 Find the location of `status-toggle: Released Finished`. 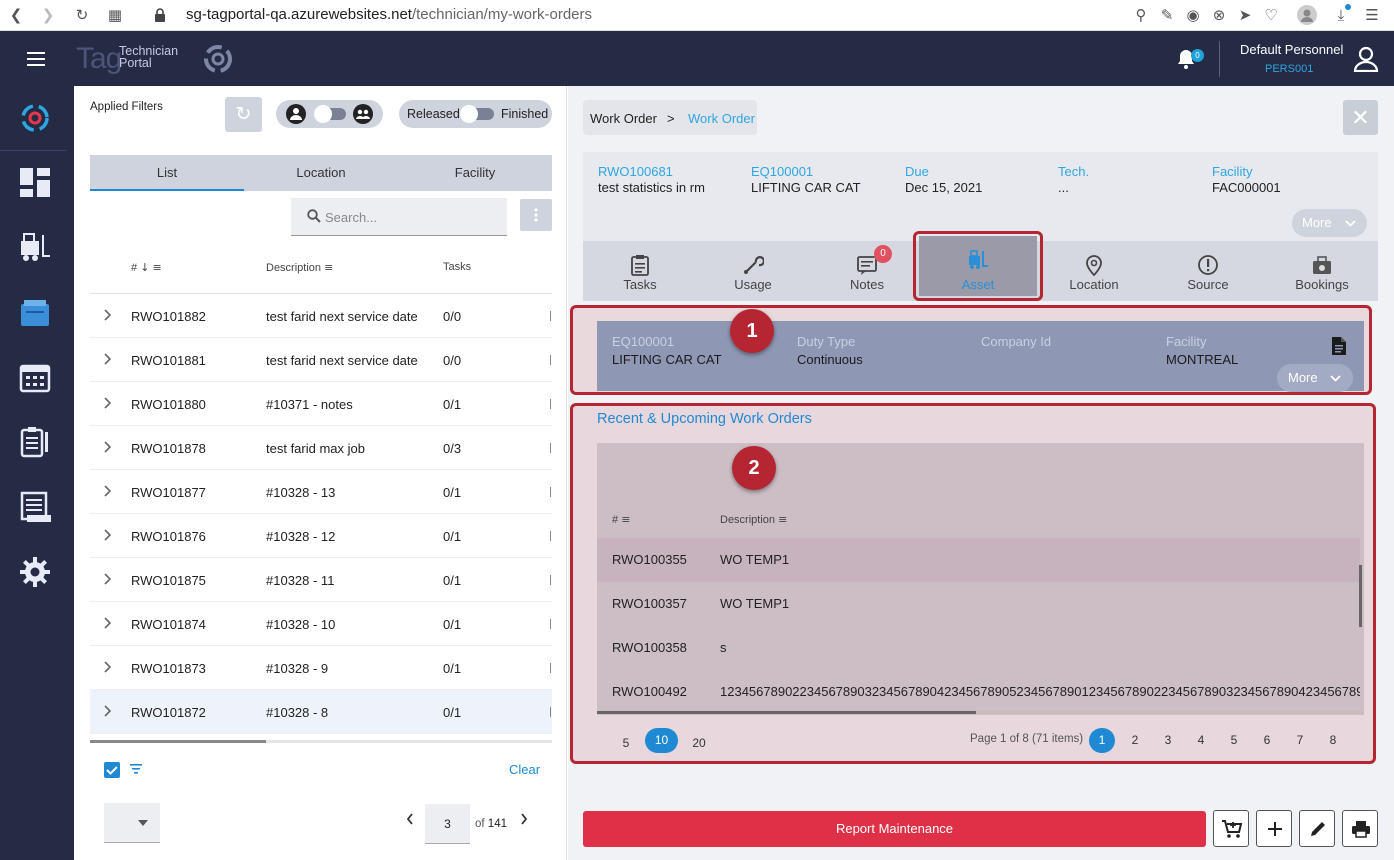

status-toggle: Released Finished is located at coordinates (475, 114).